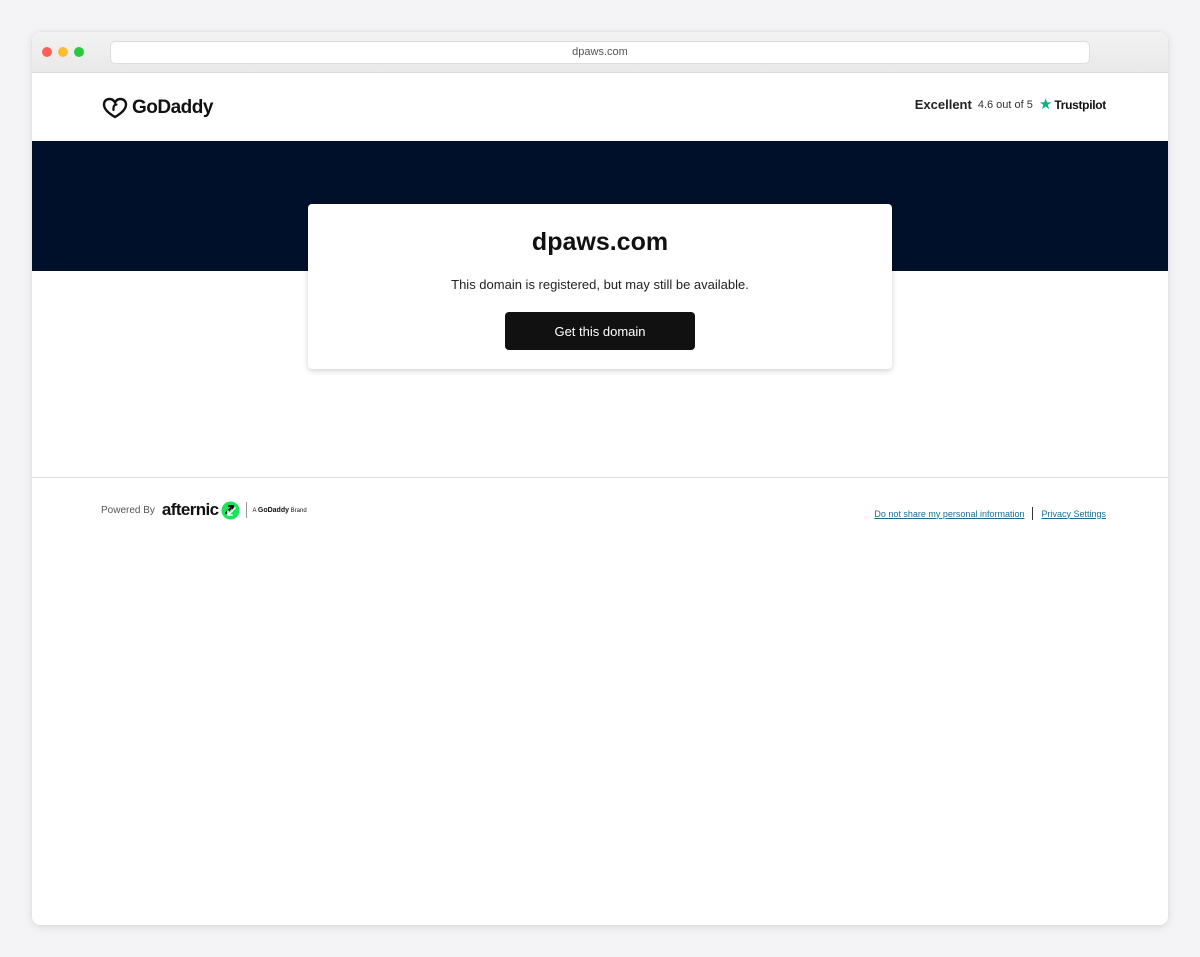 The image size is (1200, 957). I want to click on minimize-window-button, so click(63, 52).